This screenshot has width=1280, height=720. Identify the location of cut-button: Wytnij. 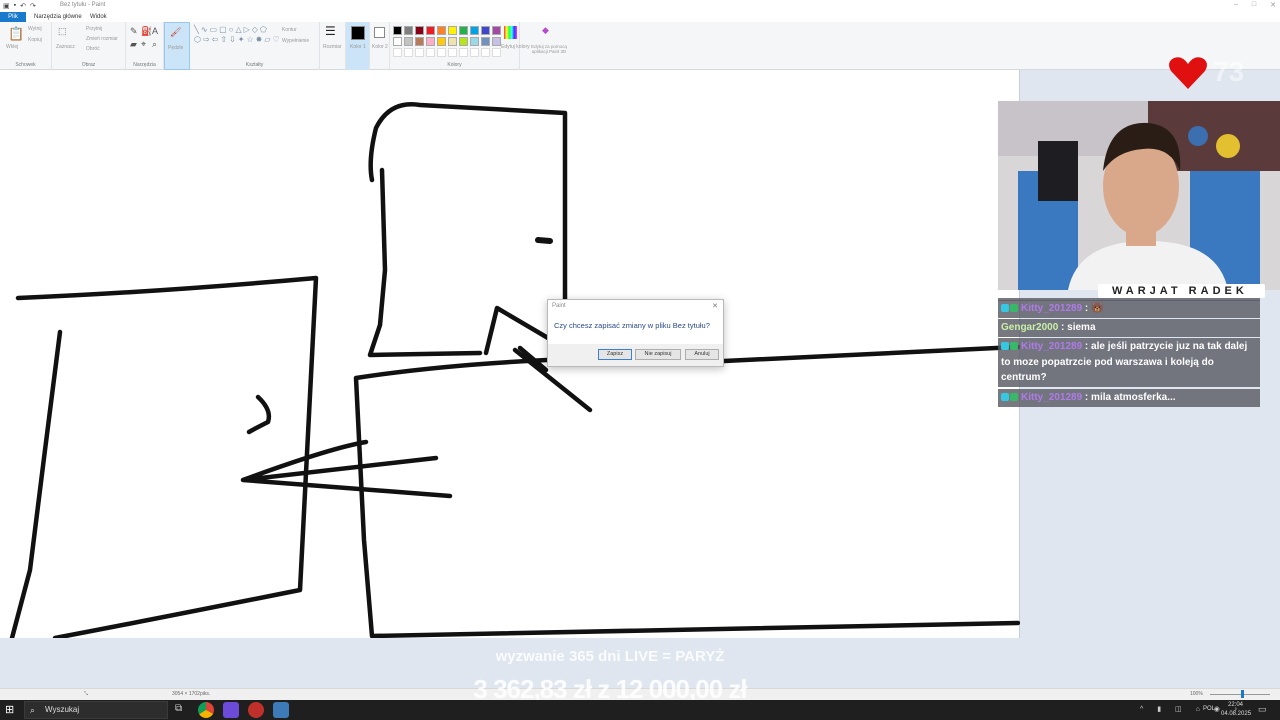
(35, 29).